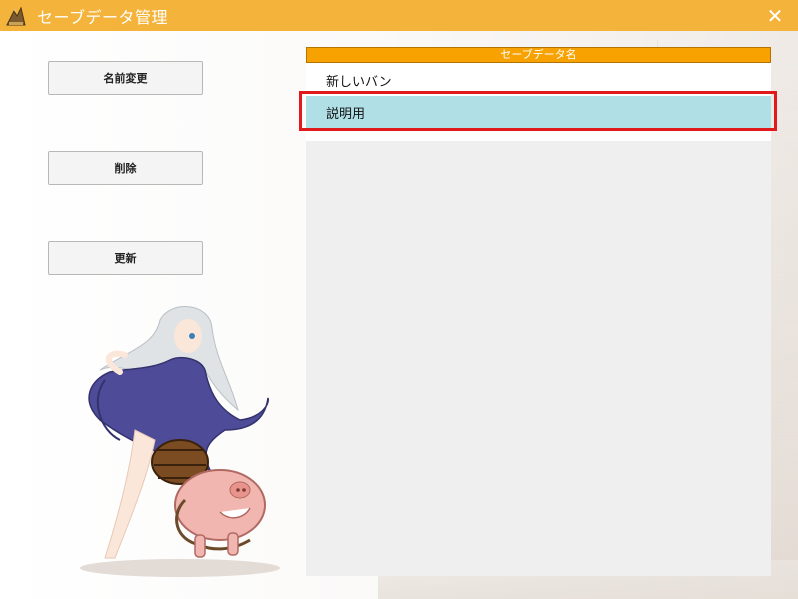  Describe the element at coordinates (125, 78) in the screenshot. I see `rename-button: 名前変更` at that location.